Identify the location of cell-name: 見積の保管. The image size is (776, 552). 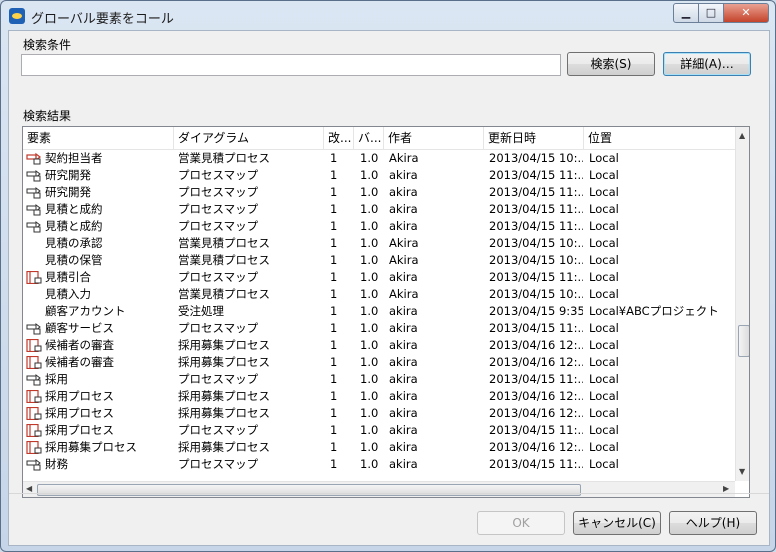
(74, 260).